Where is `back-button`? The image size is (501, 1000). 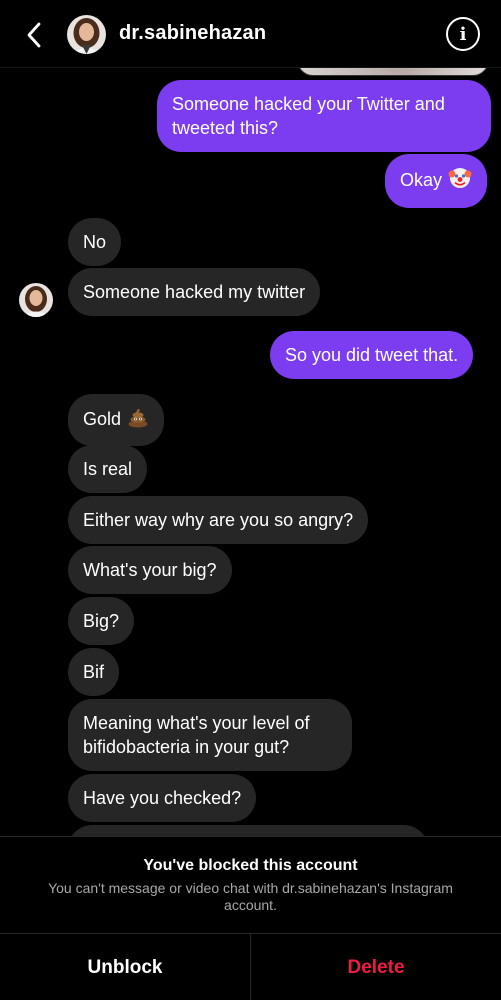 back-button is located at coordinates (34, 35).